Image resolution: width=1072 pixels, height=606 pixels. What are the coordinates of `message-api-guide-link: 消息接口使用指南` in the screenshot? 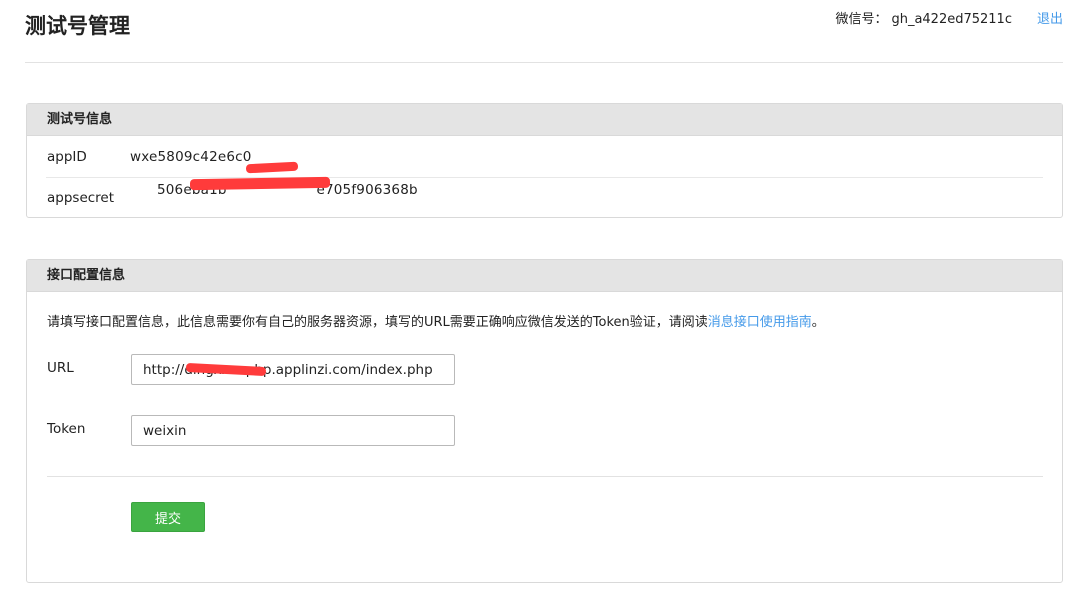 It's located at (760, 322).